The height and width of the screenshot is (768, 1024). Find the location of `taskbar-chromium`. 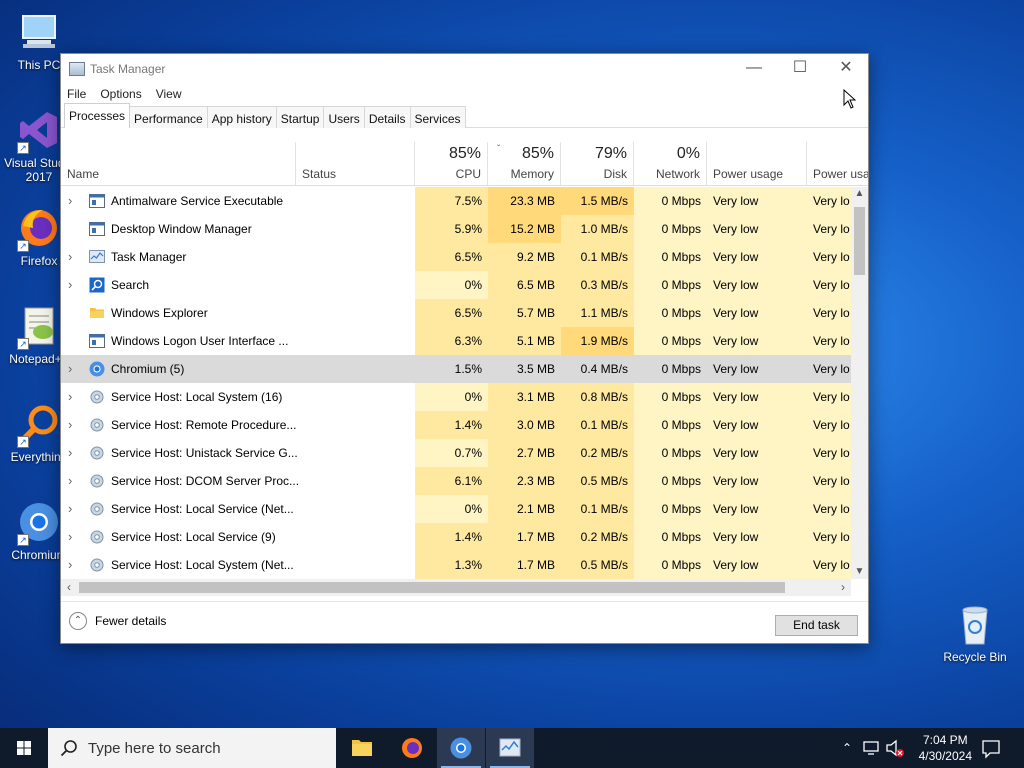

taskbar-chromium is located at coordinates (461, 748).